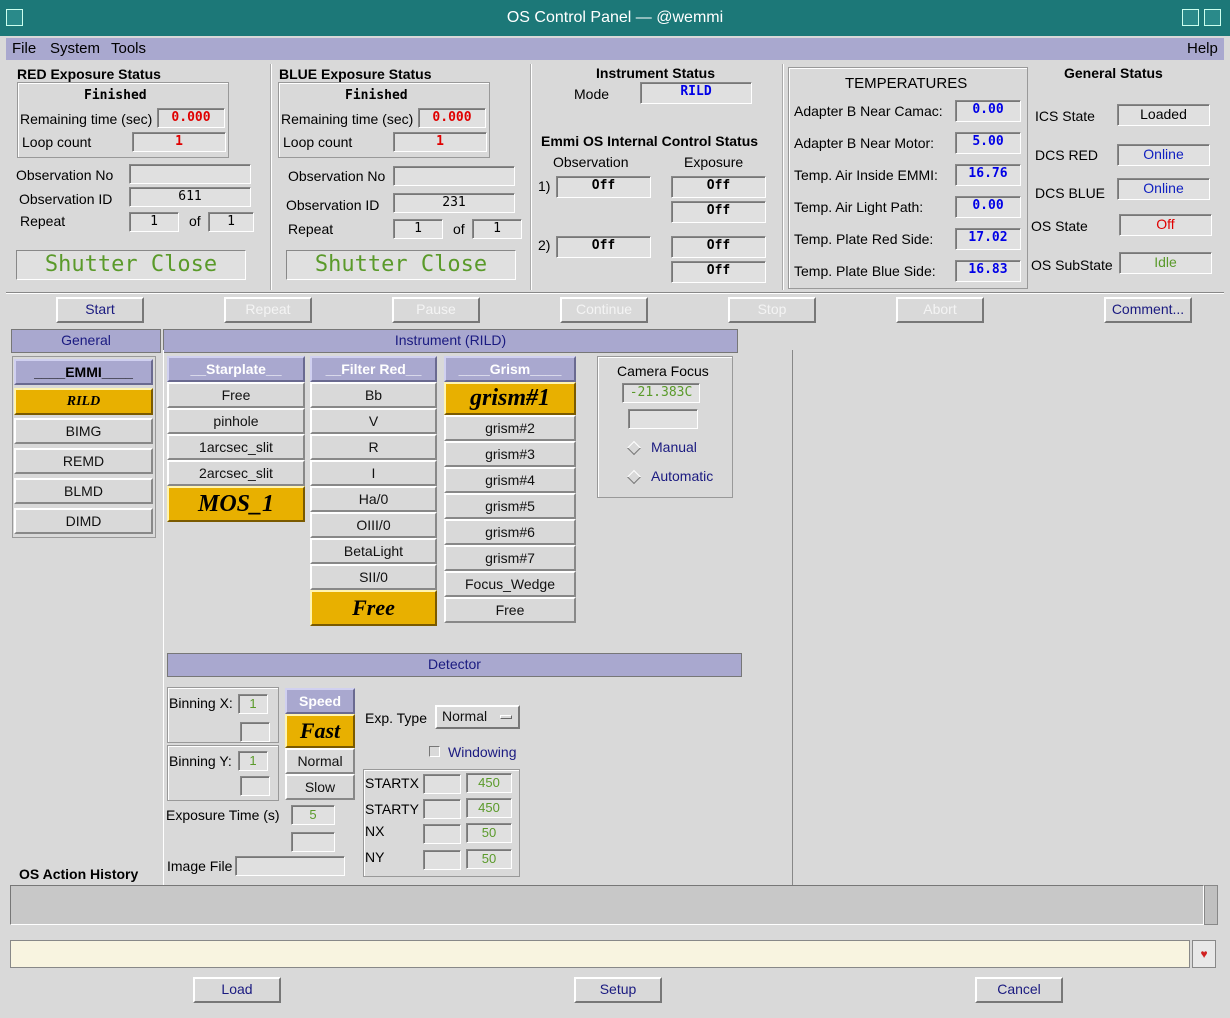 This screenshot has height=1018, width=1230. Describe the element at coordinates (100, 310) in the screenshot. I see `start-button: Start` at that location.